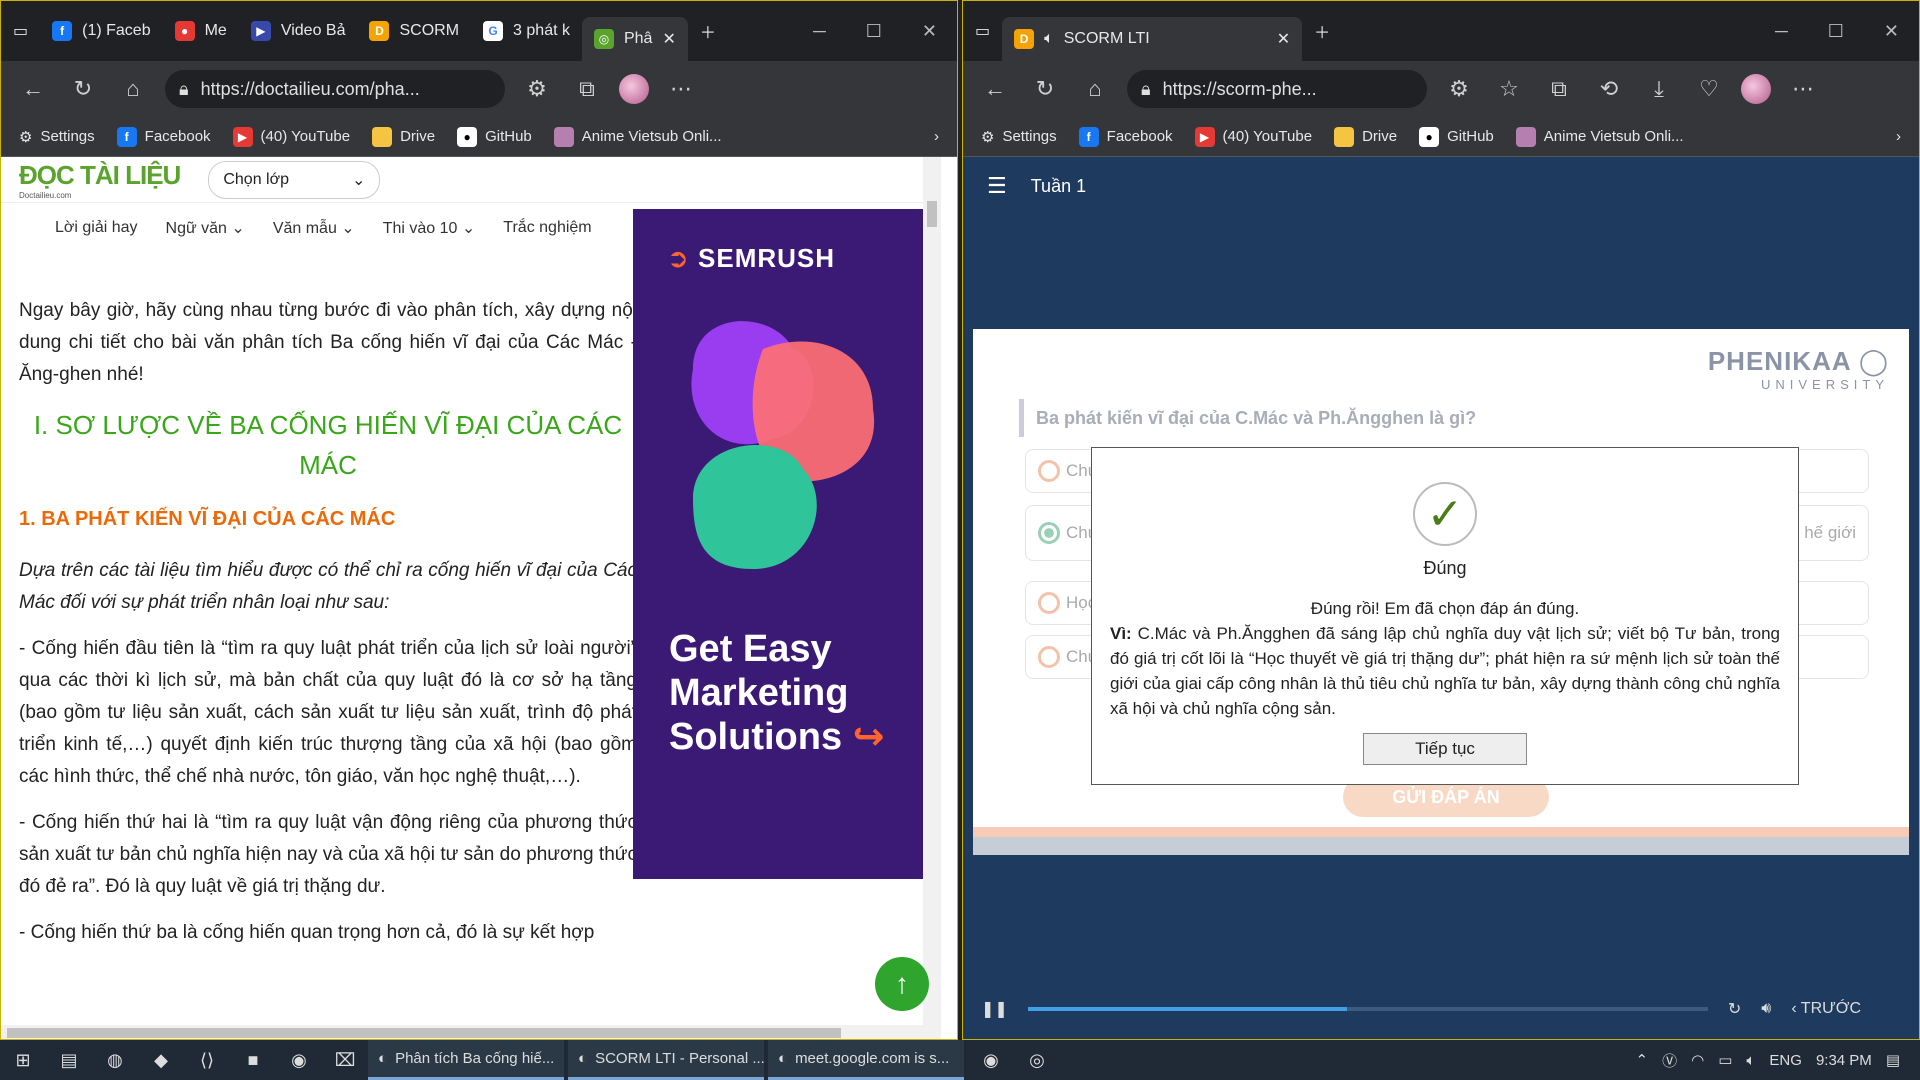  What do you see at coordinates (414, 31) in the screenshot?
I see `tab-scorm: D SCORM` at bounding box center [414, 31].